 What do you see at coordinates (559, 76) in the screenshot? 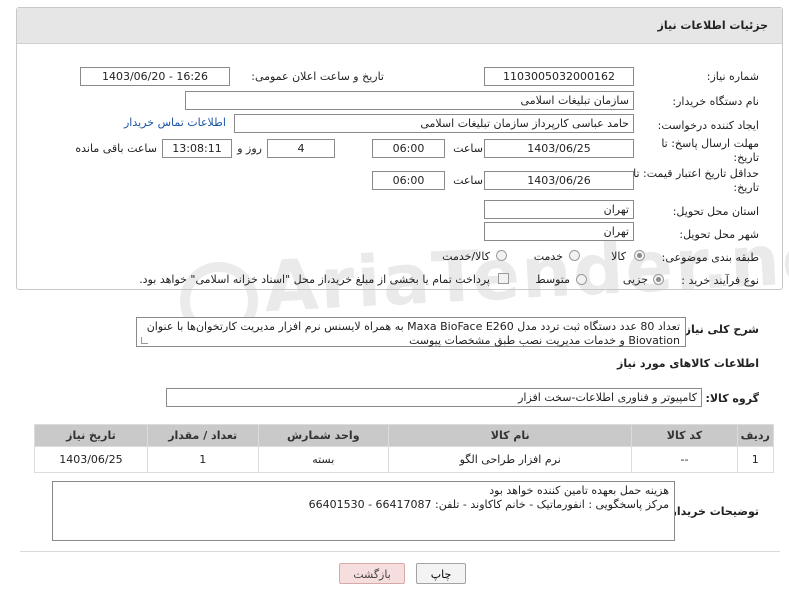
I see `need-number-field: 1103005032000162` at bounding box center [559, 76].